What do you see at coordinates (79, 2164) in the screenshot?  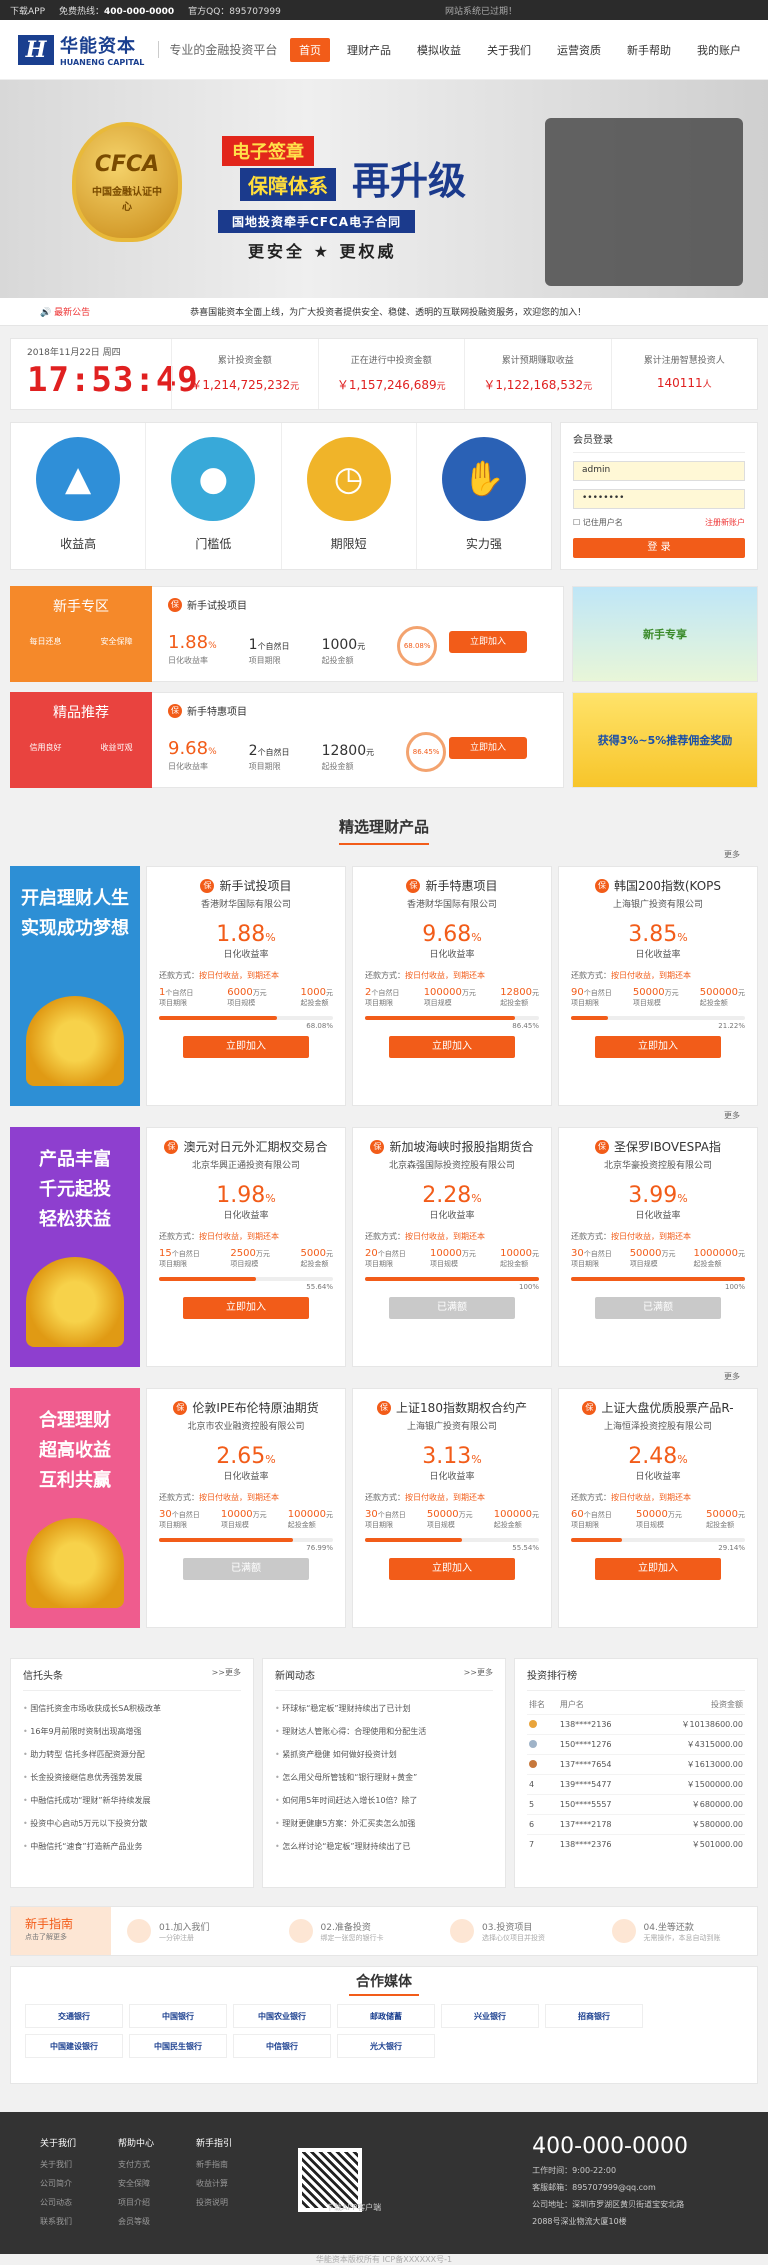 I see `footer-link: 关于我们` at bounding box center [79, 2164].